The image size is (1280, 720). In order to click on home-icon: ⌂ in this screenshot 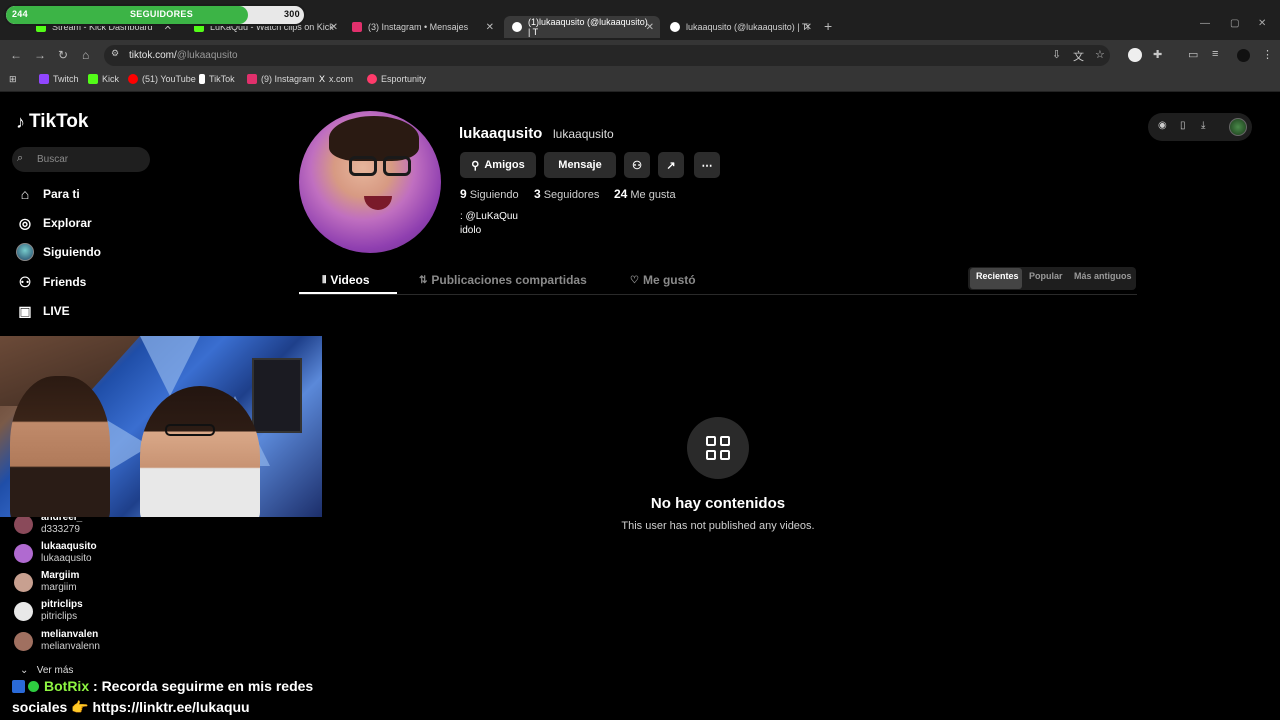, I will do `click(85, 55)`.